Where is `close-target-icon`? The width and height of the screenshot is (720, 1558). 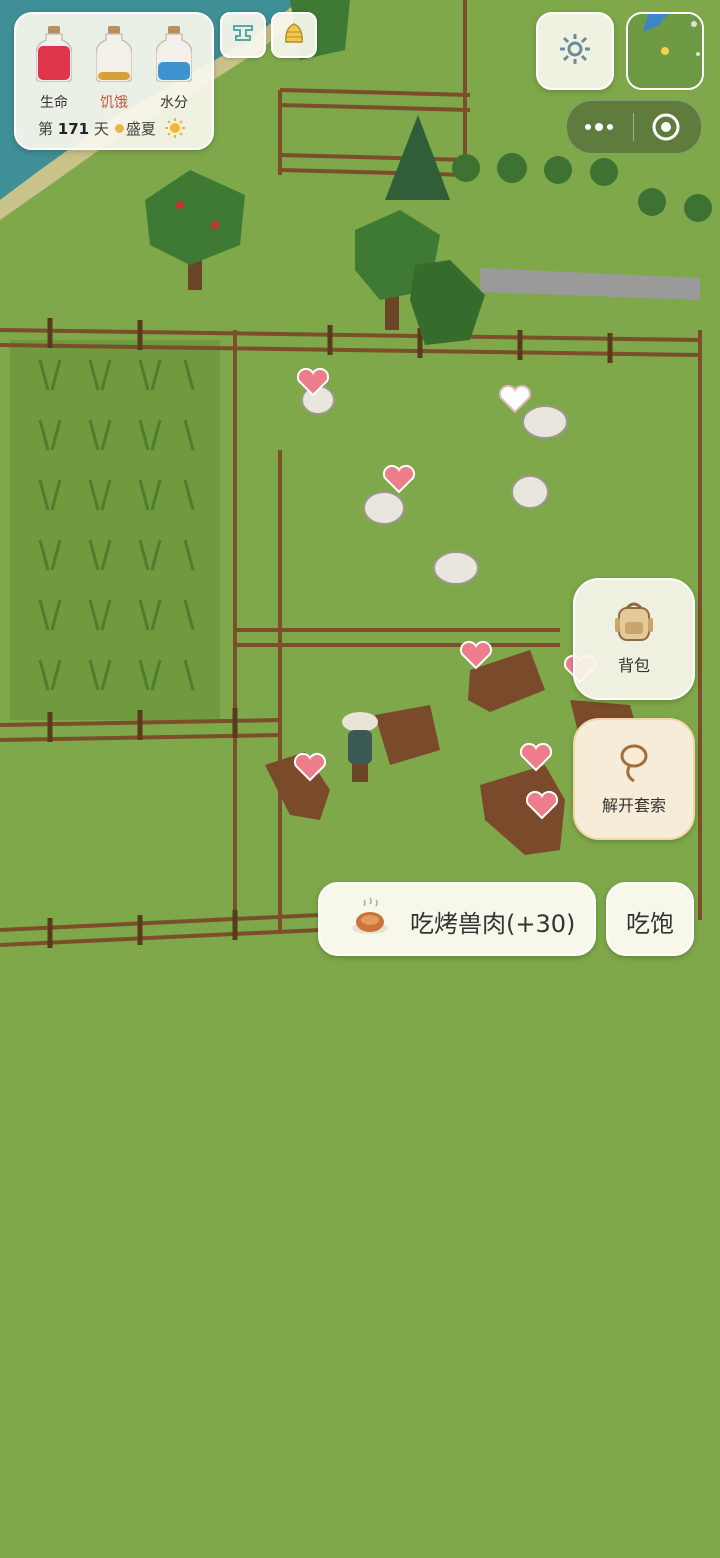
close-target-icon is located at coordinates (666, 129).